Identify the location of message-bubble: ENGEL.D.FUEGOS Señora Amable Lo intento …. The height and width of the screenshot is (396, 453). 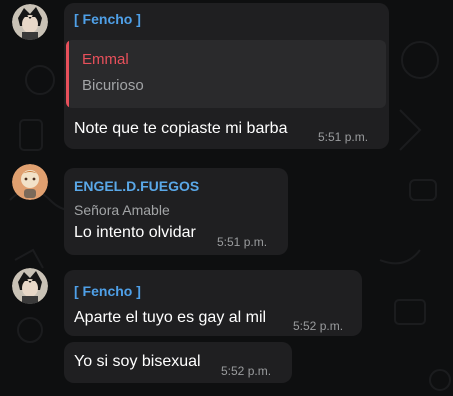
(176, 211).